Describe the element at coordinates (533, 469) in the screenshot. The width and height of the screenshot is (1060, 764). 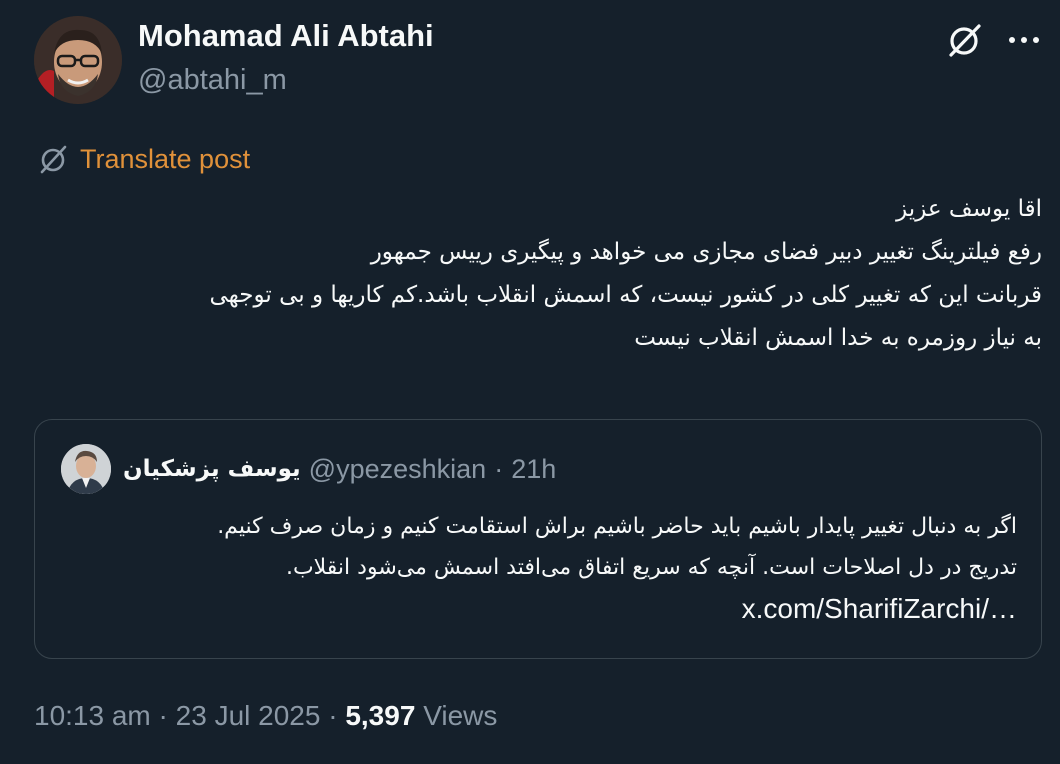
I see `quoted-post-time: 21h` at that location.